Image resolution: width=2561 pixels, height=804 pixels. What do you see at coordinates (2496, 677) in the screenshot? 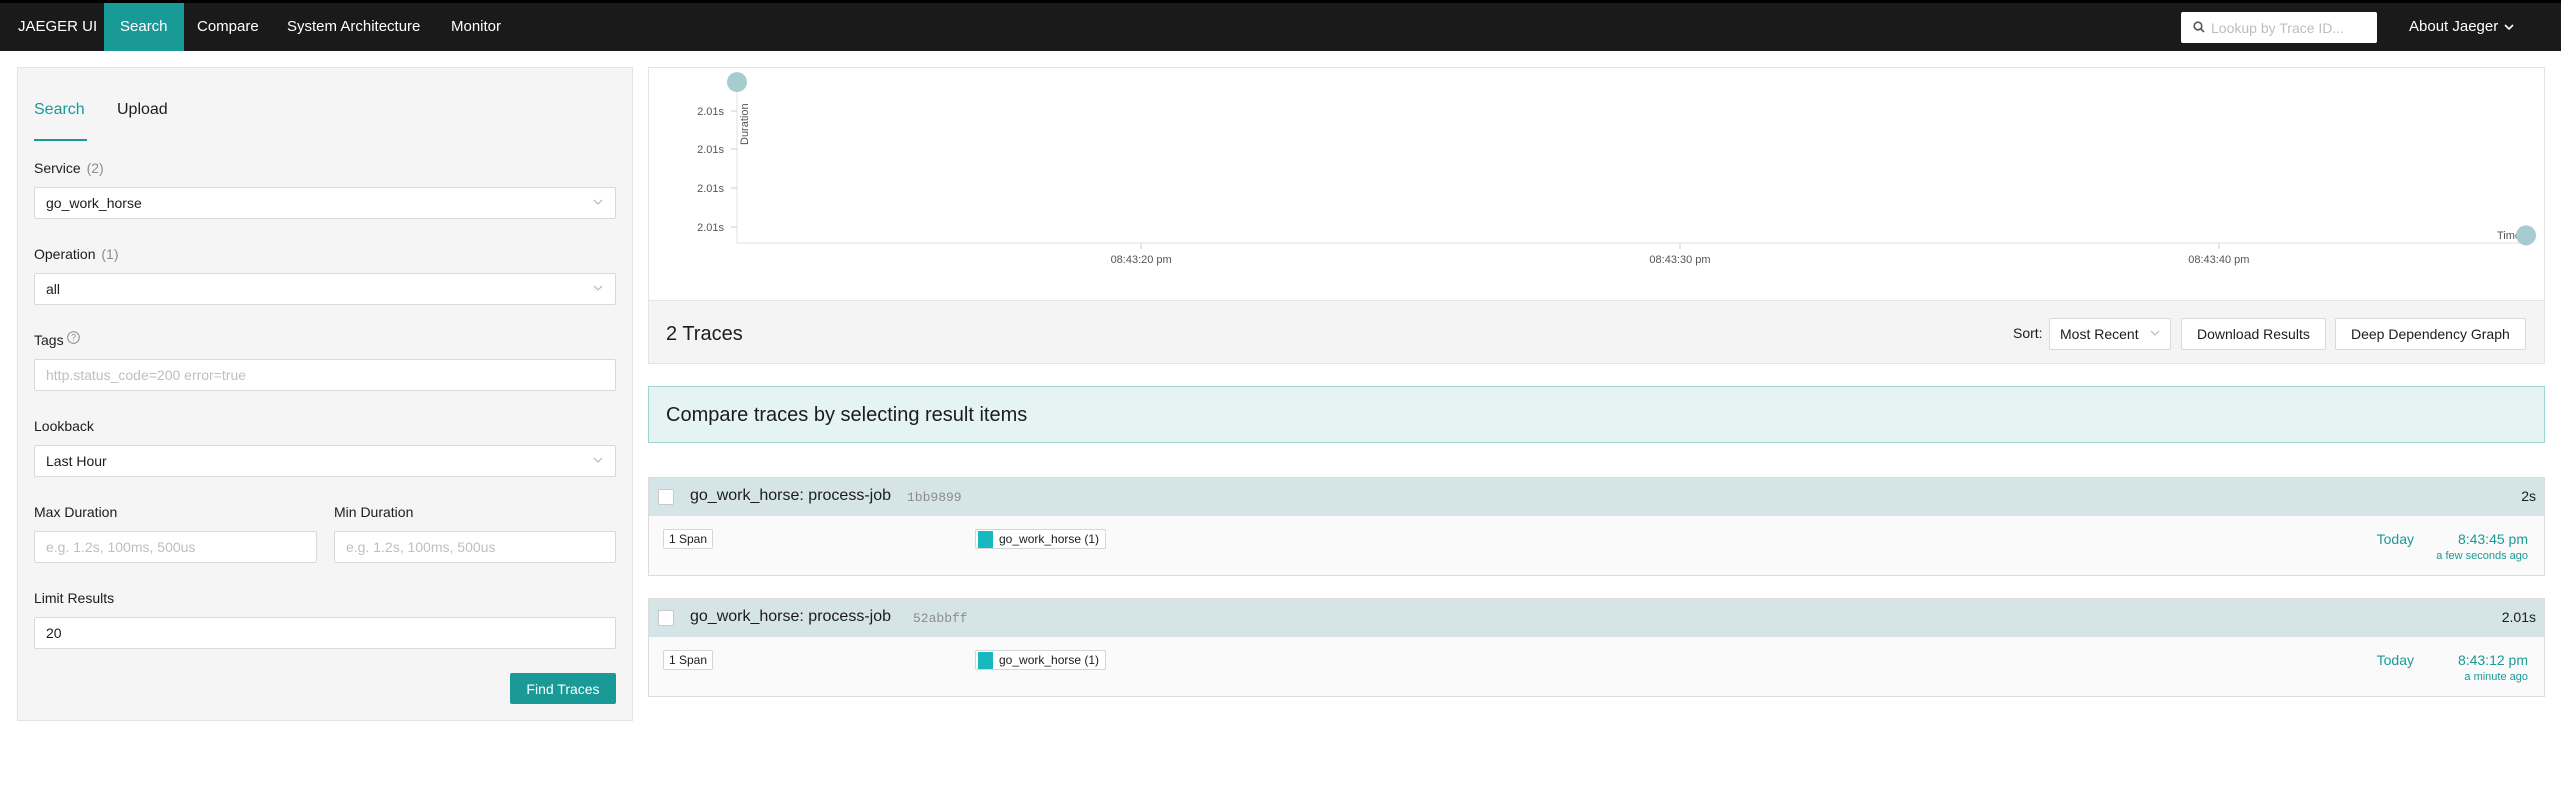
I see `trace-relative-time: a minute ago` at bounding box center [2496, 677].